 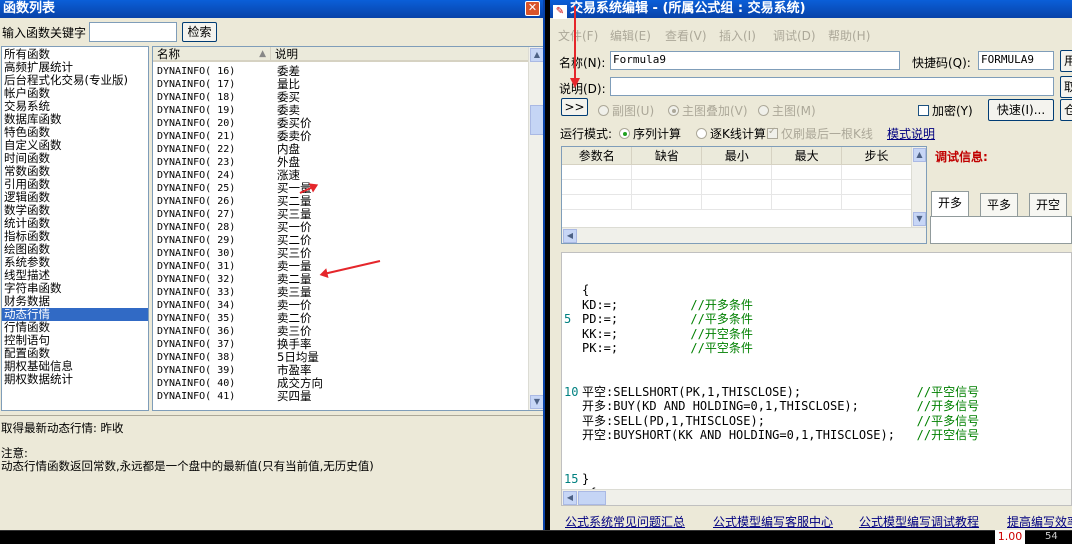 I want to click on function-row: DYNAINFO( 28) 买一价, so click(x=340, y=227).